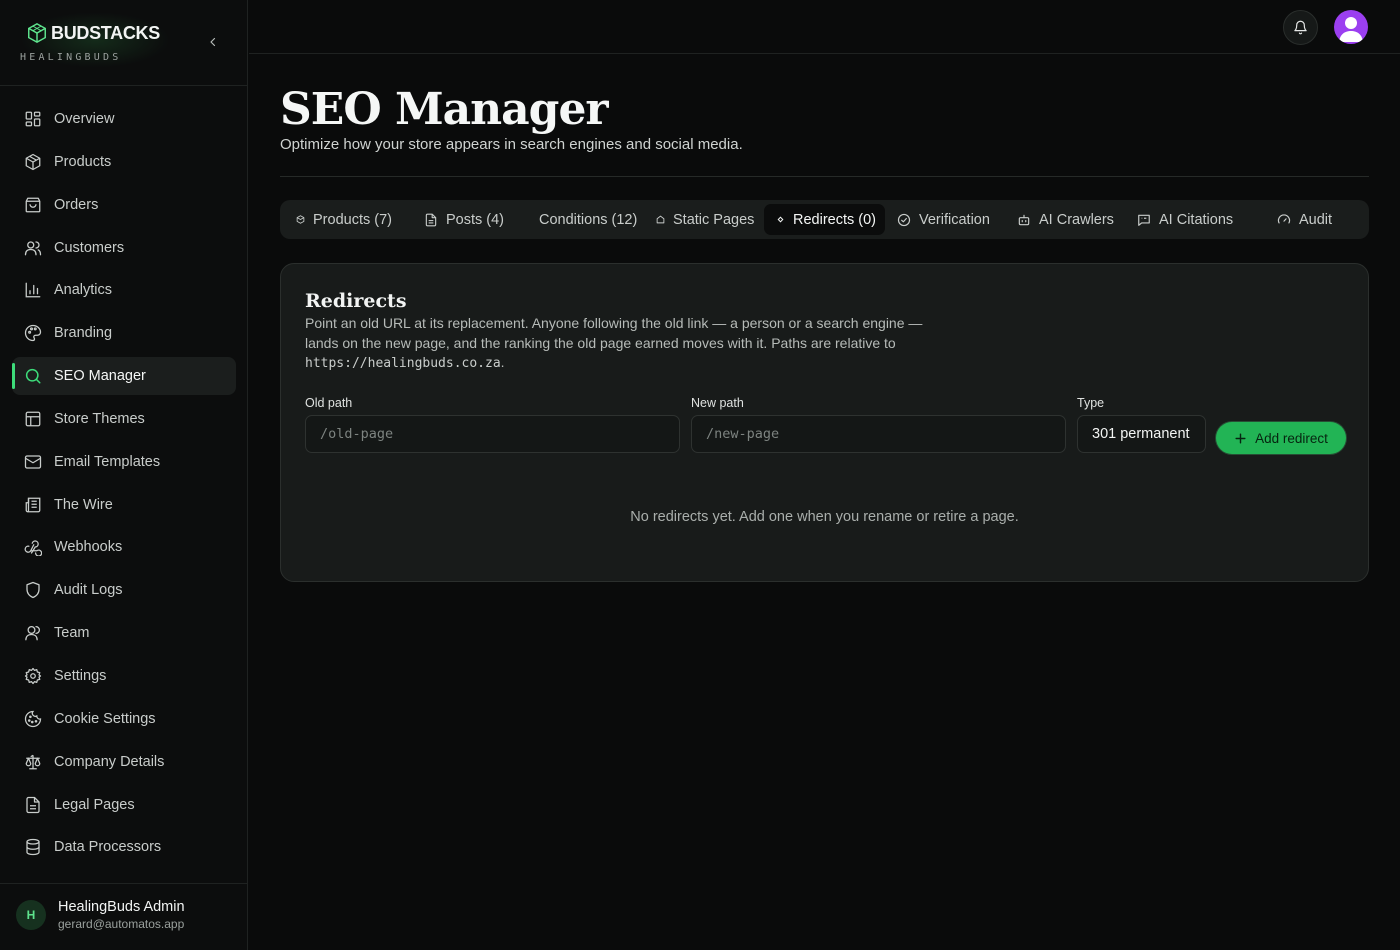  I want to click on sidebar-item-customers: Customers, so click(124, 248).